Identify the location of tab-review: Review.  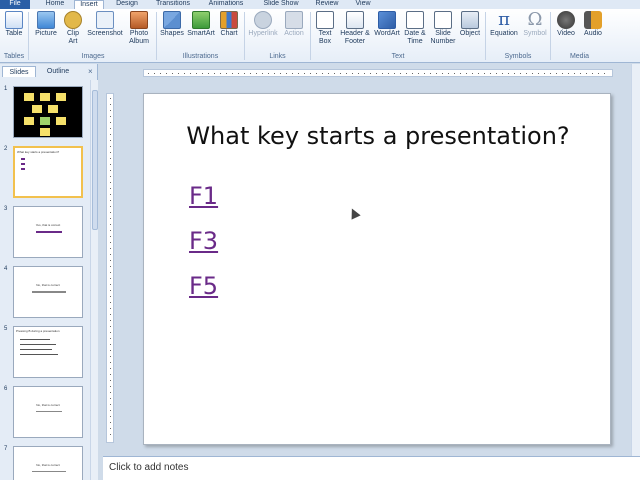
(327, 4).